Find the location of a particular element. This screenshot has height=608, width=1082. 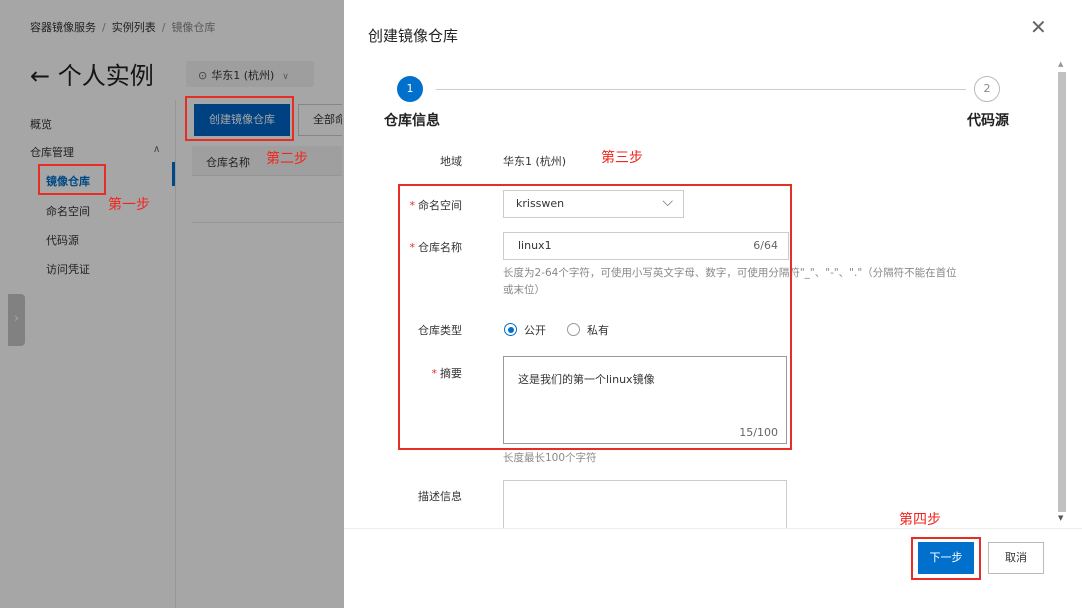

step-indicator-2: 2 is located at coordinates (987, 89).